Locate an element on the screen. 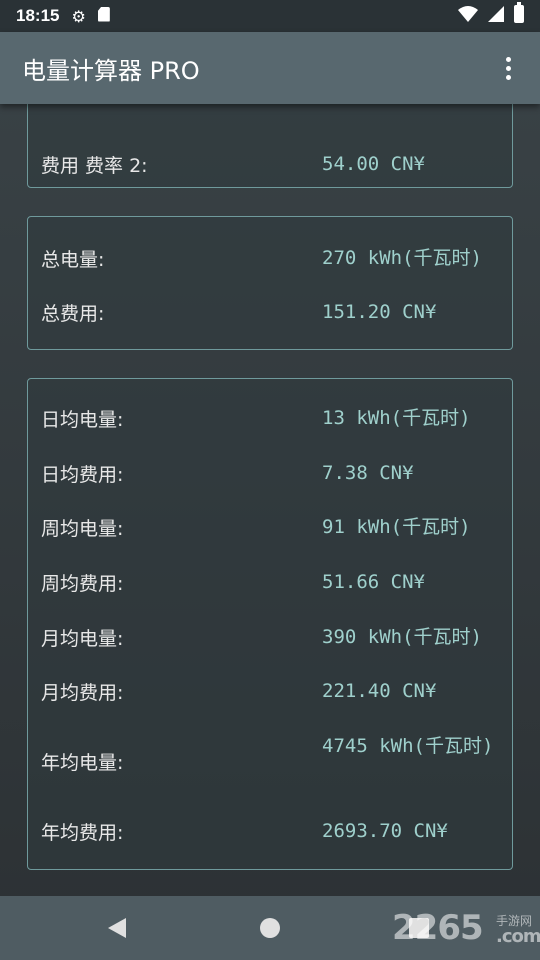  row-label: 费用 费率 2: is located at coordinates (94, 165).